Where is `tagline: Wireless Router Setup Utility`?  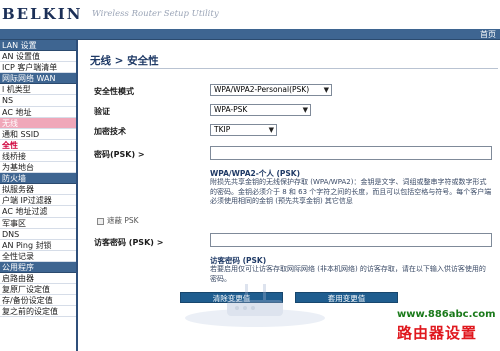 tagline: Wireless Router Setup Utility is located at coordinates (155, 14).